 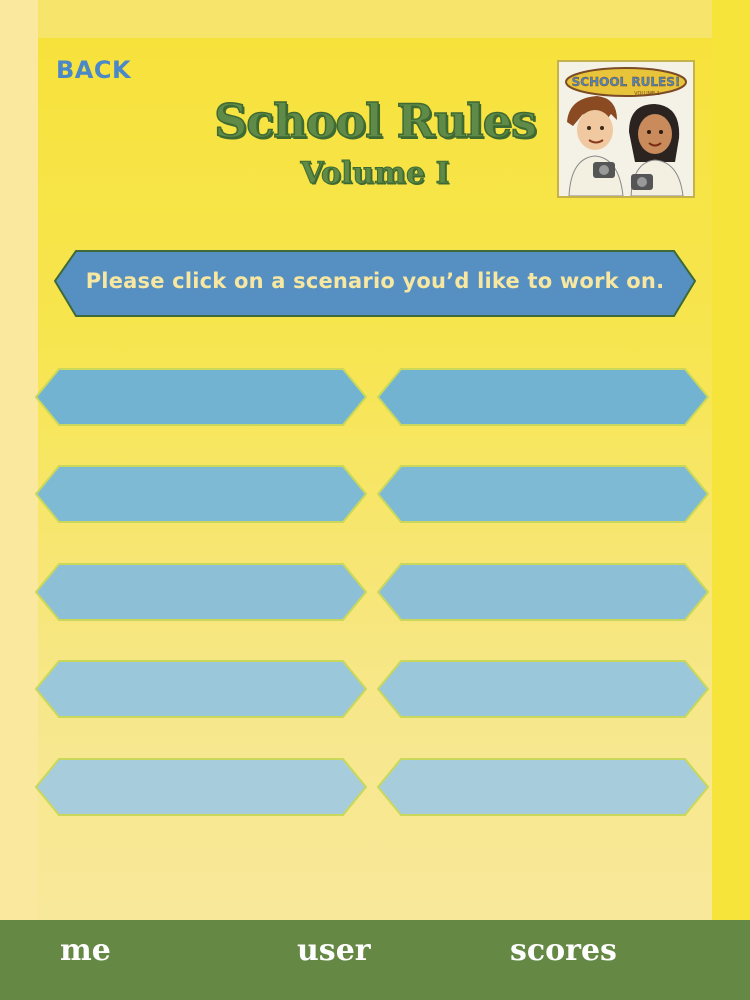 I want to click on cover-illustration: SCHOOL RULES! VOLUME 1, so click(x=626, y=129).